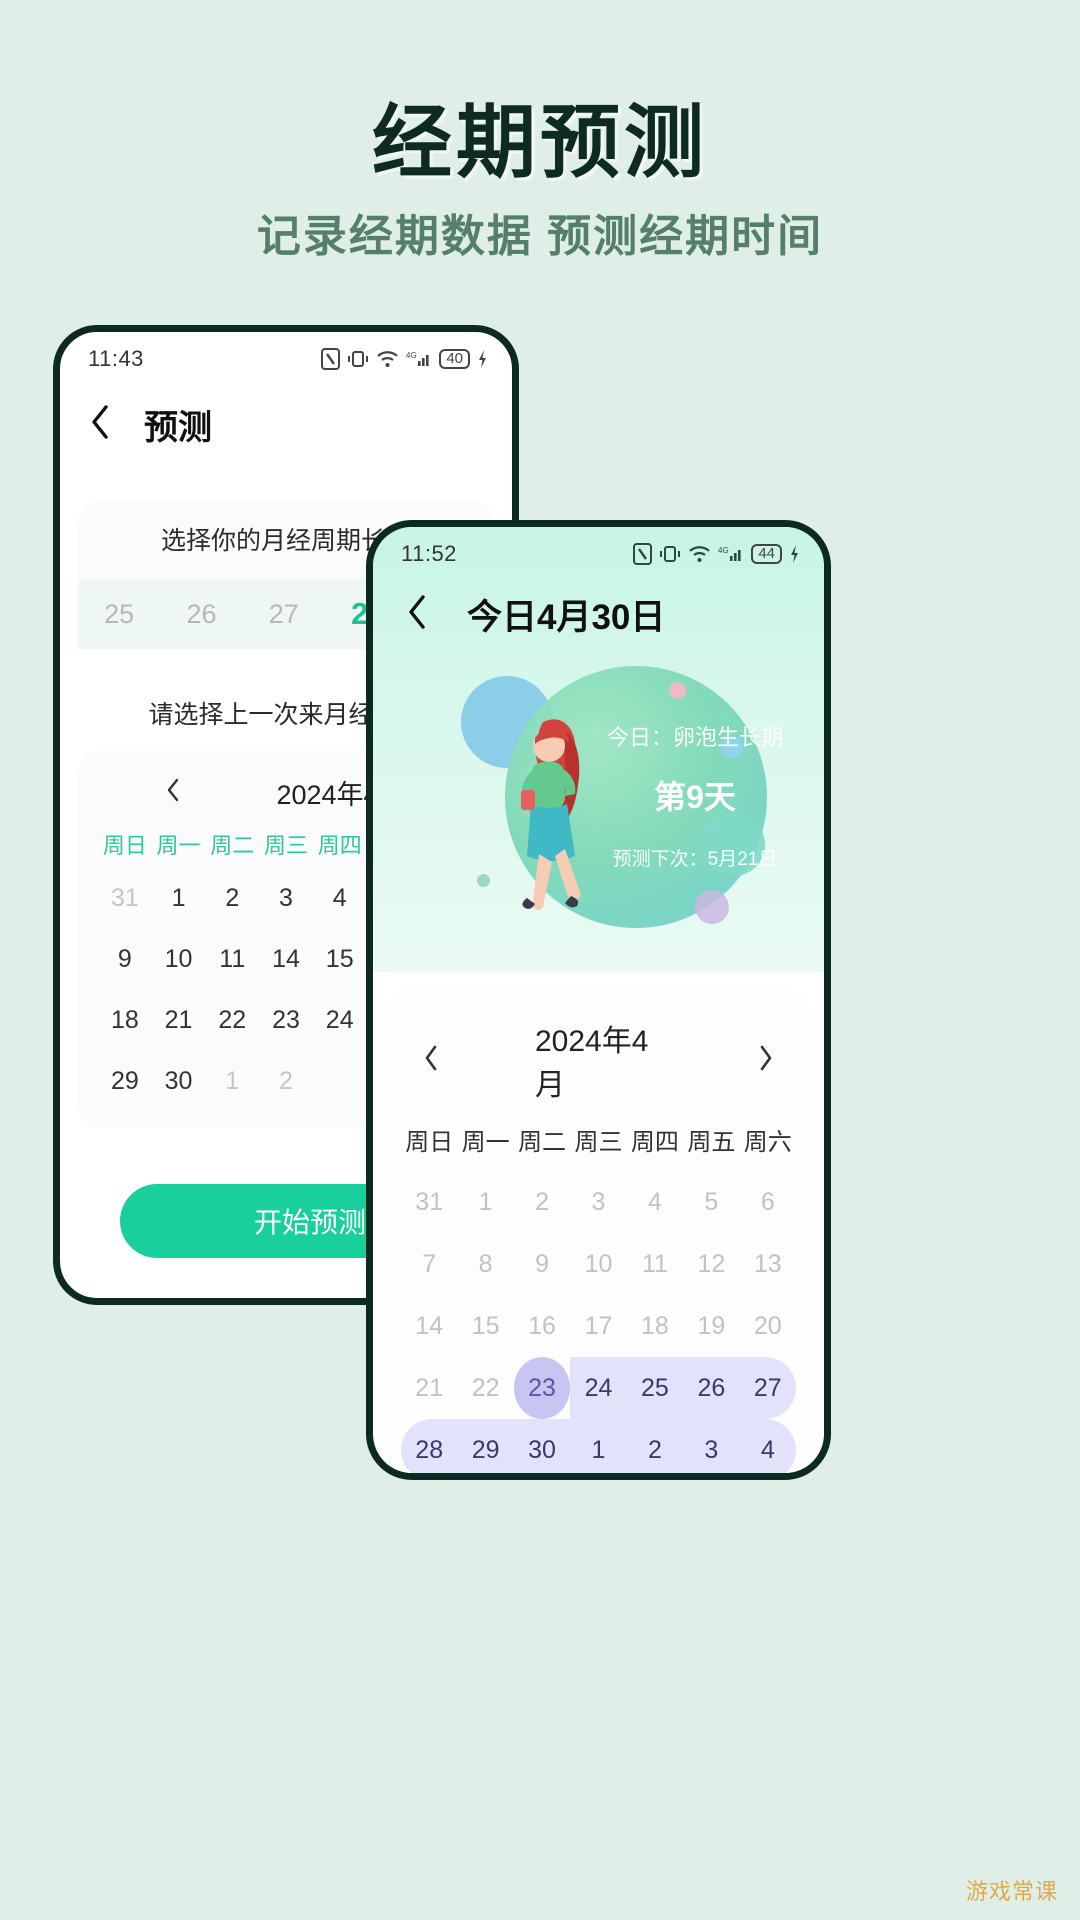 The image size is (1080, 1920). Describe the element at coordinates (232, 845) in the screenshot. I see `weekday-label: 周二` at that location.